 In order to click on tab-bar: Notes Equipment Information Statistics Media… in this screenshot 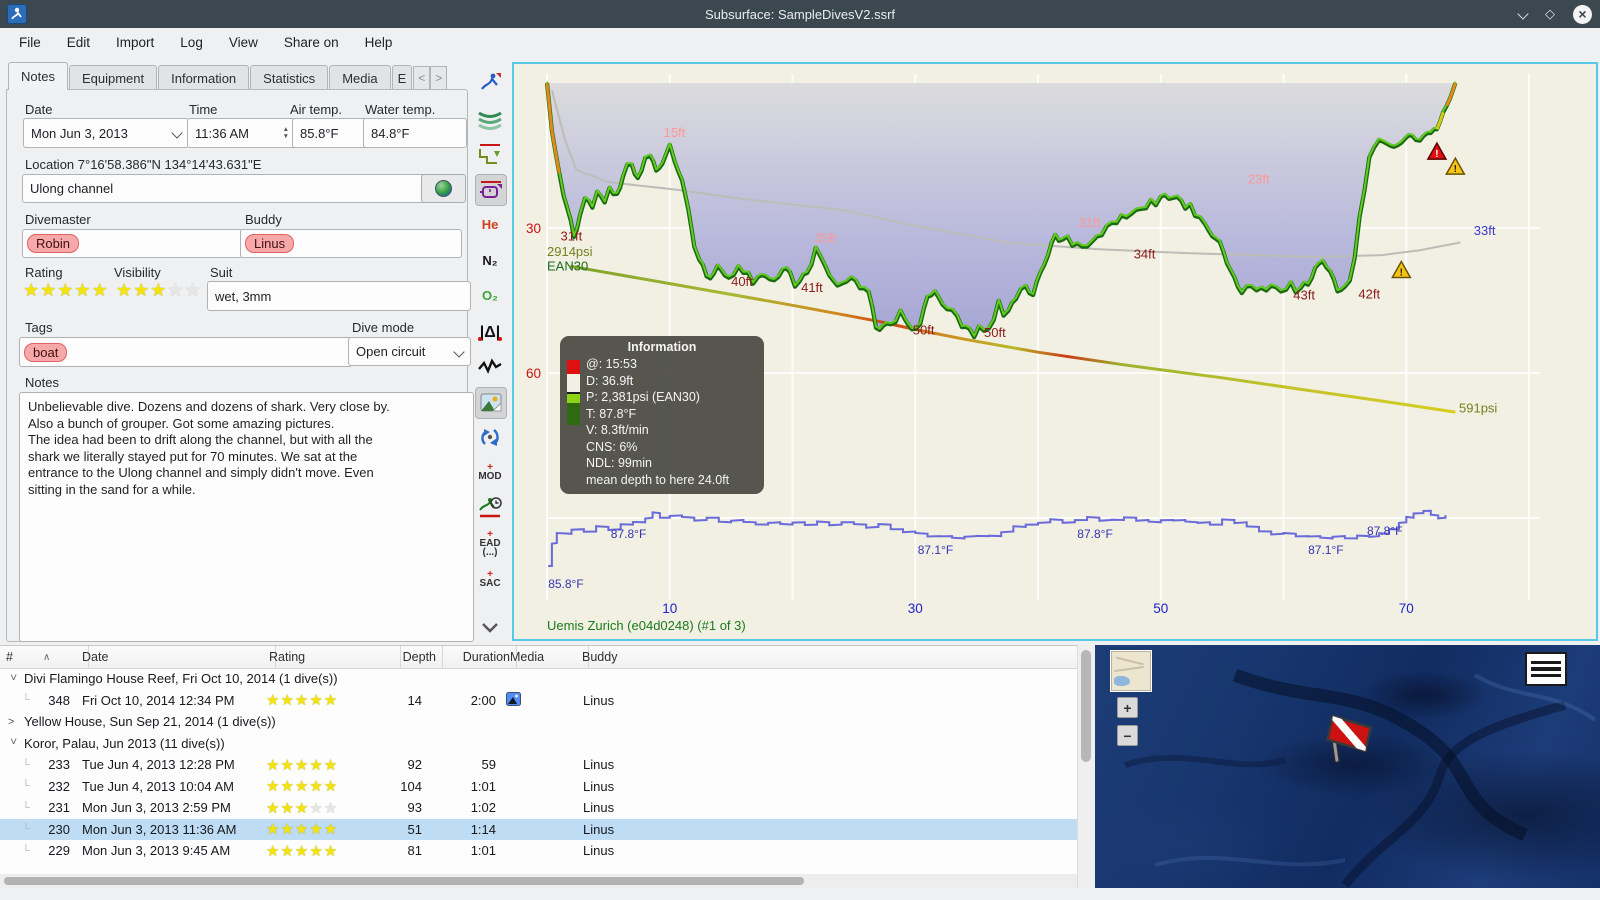, I will do `click(228, 76)`.